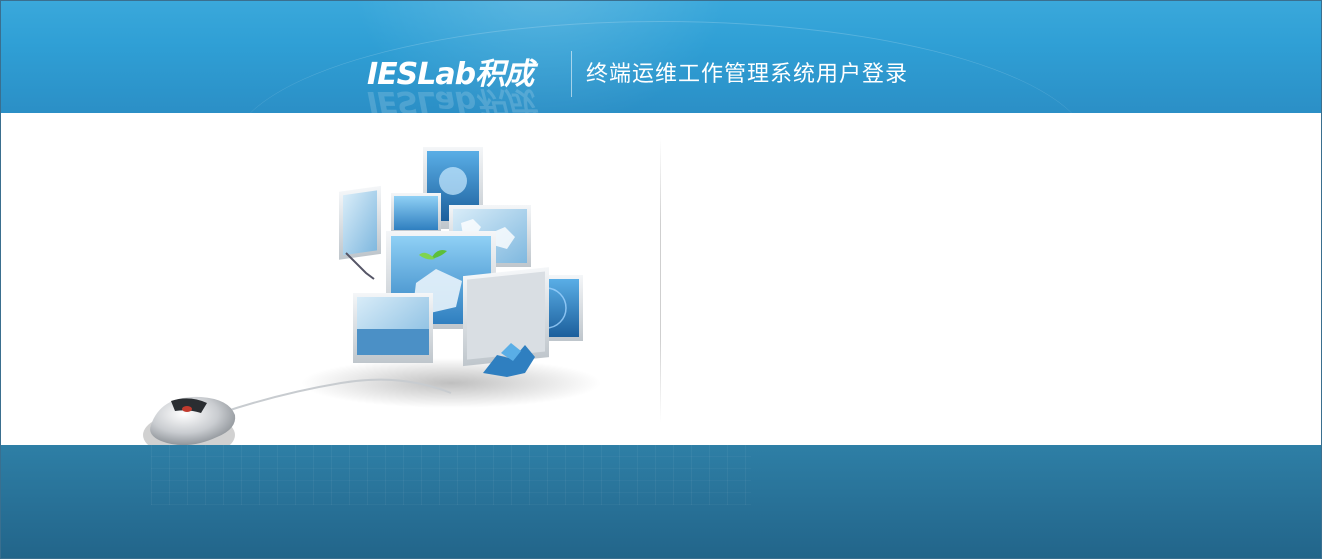  I want to click on company-logo: IESLab积成, so click(450, 74).